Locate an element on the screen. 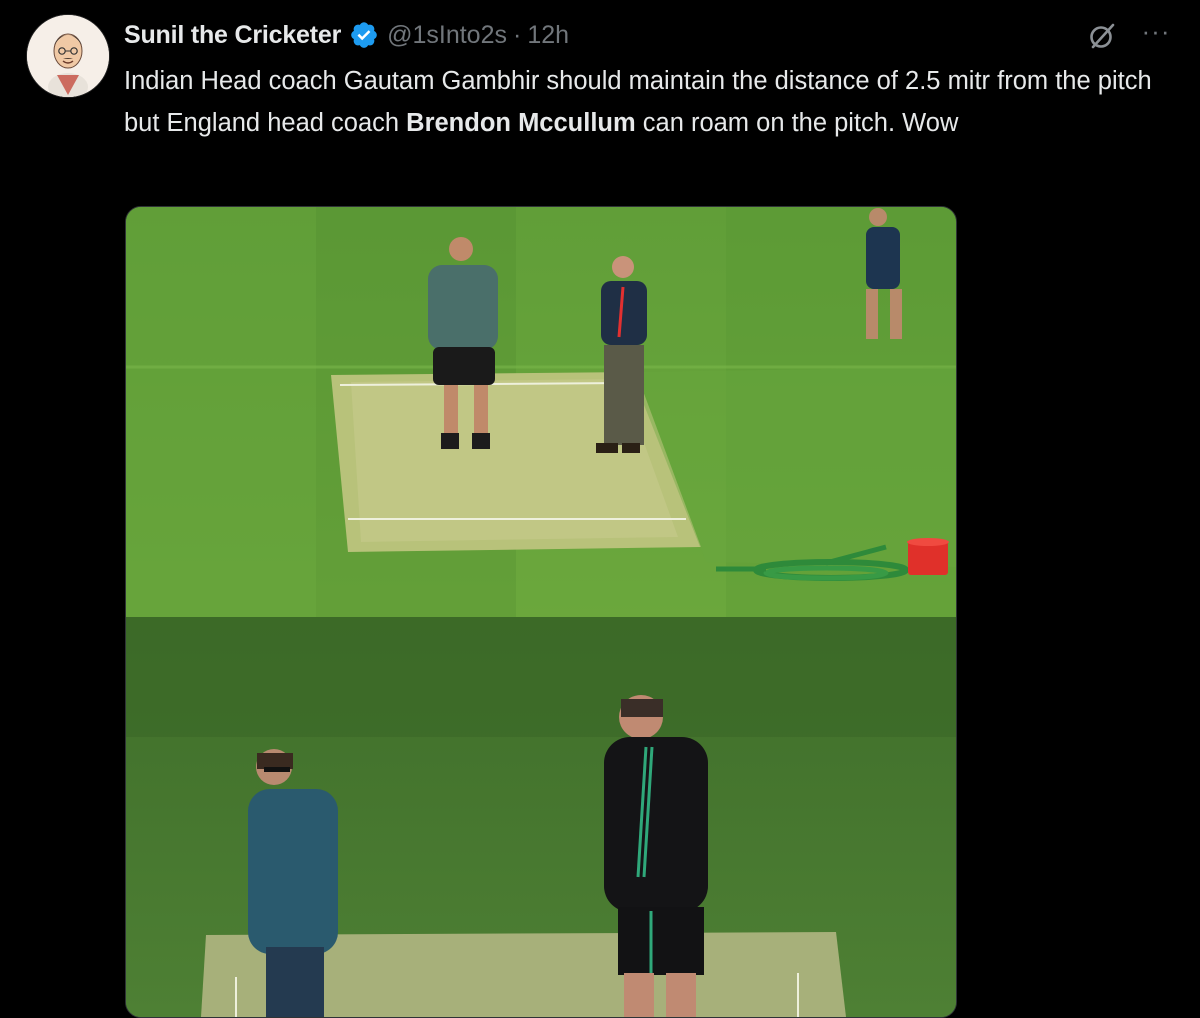  grok-icon is located at coordinates (1102, 36).